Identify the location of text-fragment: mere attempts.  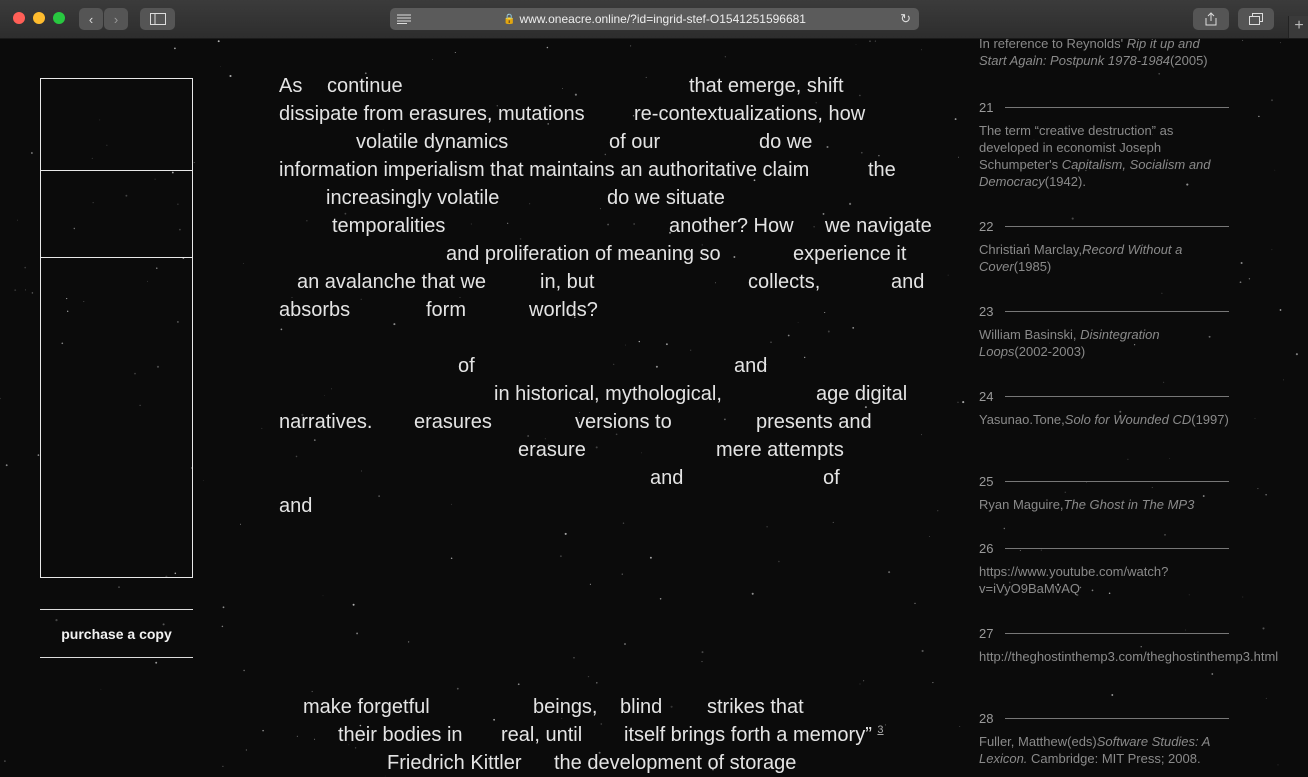
(780, 450).